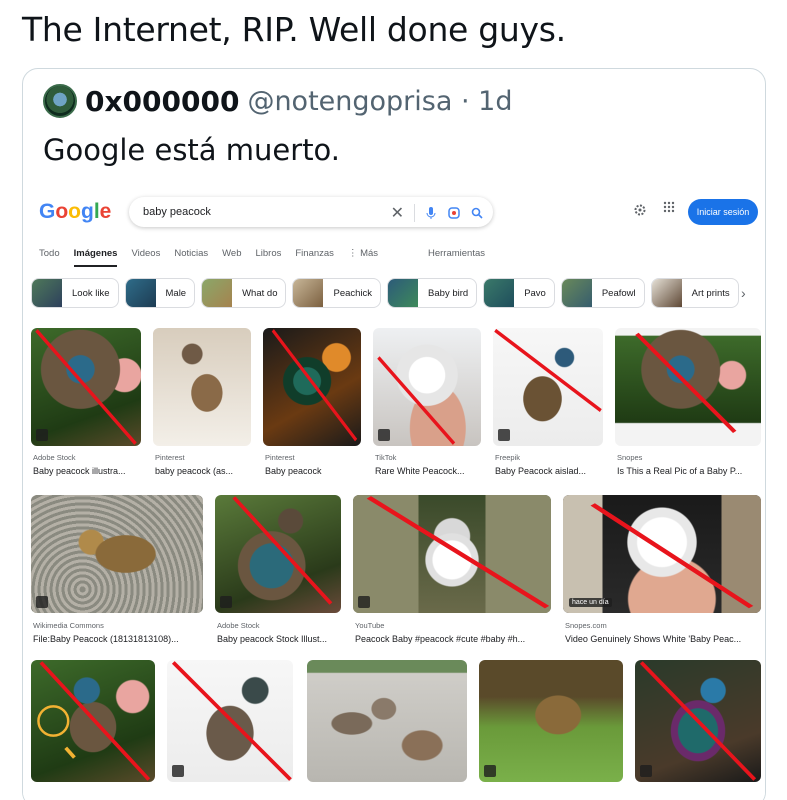 This screenshot has width=787, height=800. I want to click on avatar, so click(60, 101).